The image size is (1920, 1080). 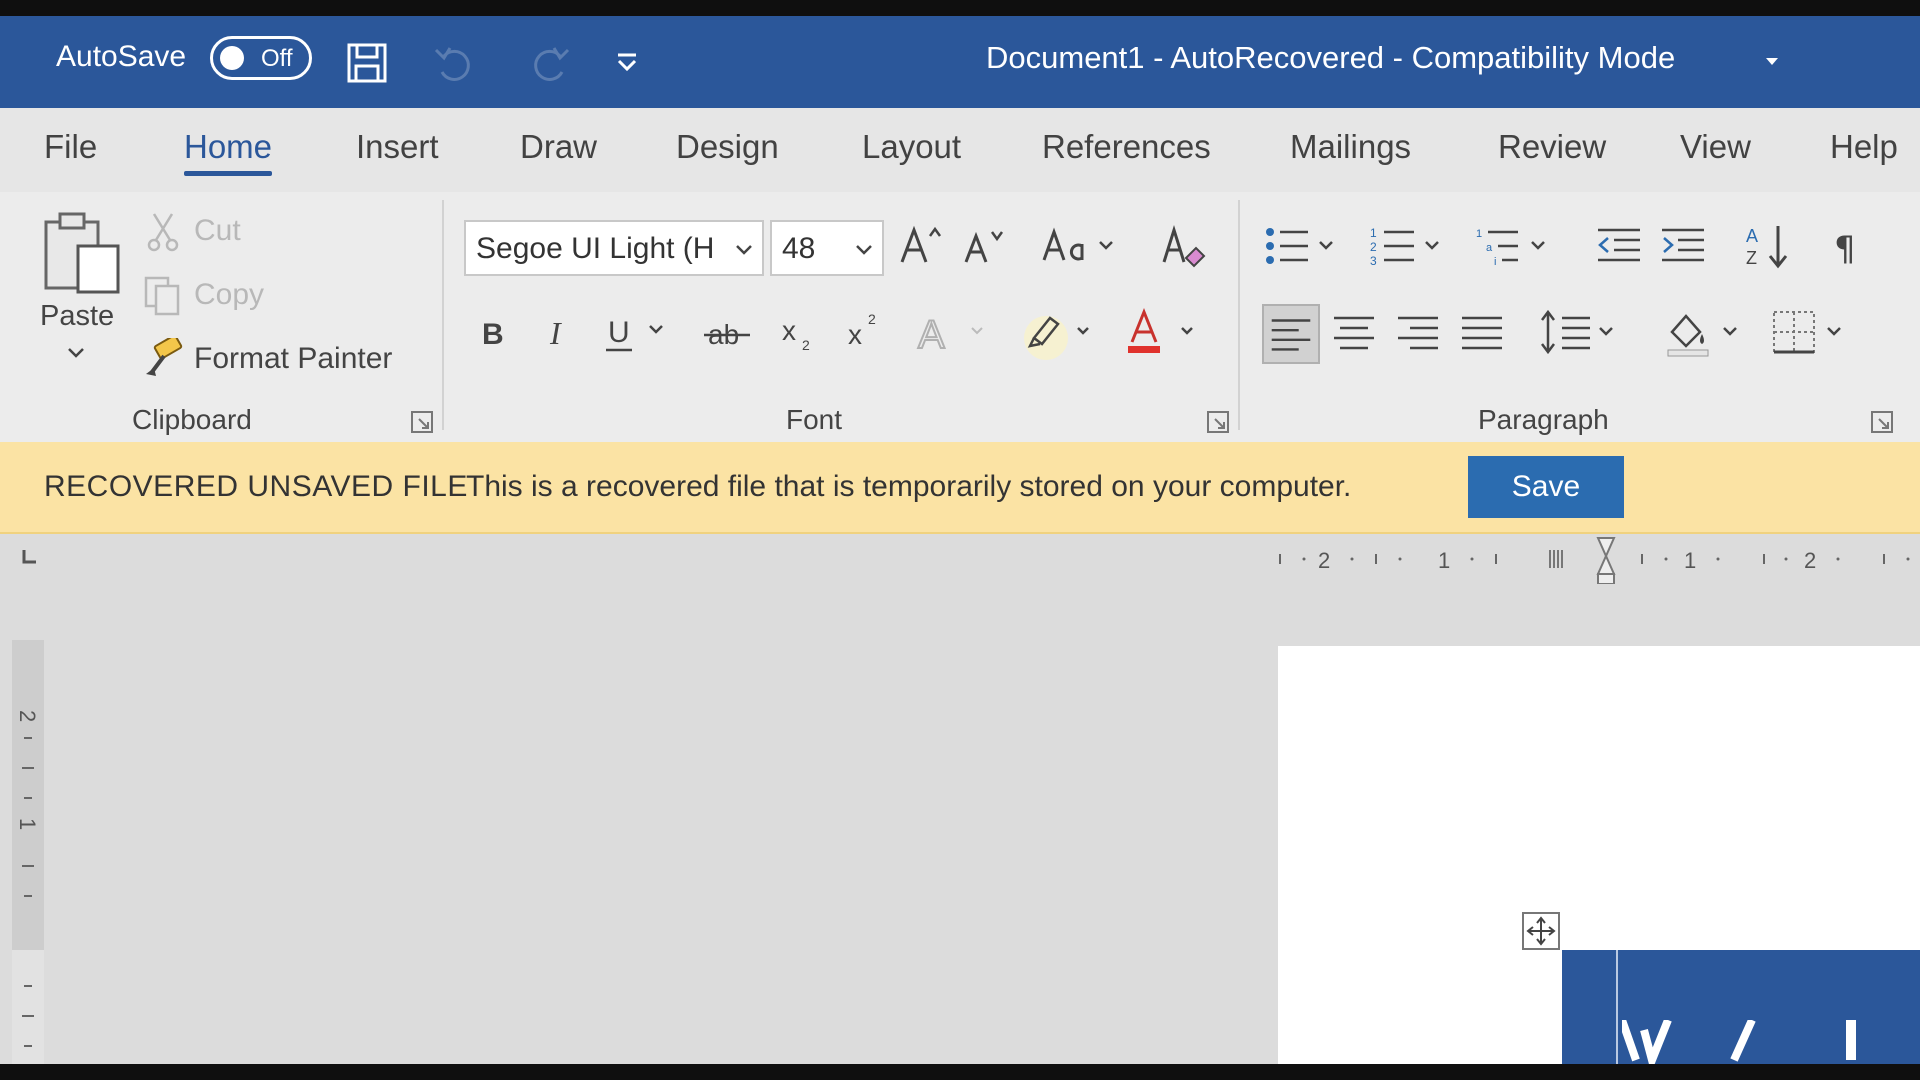 What do you see at coordinates (911, 147) in the screenshot?
I see `tab-layout: Layout` at bounding box center [911, 147].